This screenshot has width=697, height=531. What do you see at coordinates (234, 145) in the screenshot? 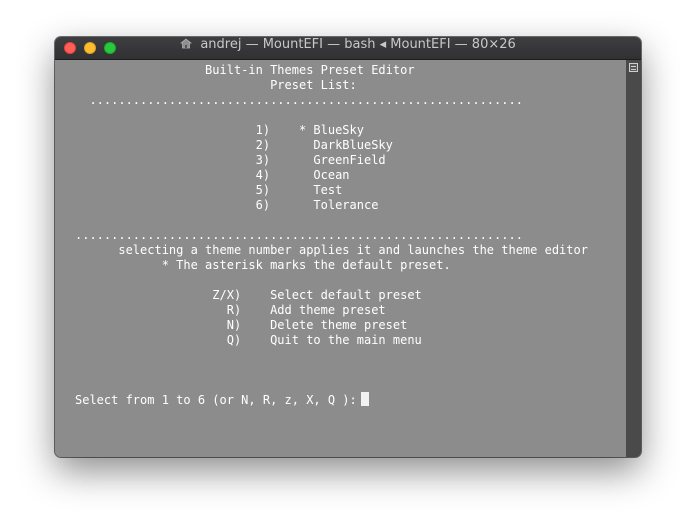
I see `terminal-line-6: 2) DarkBlueSky` at bounding box center [234, 145].